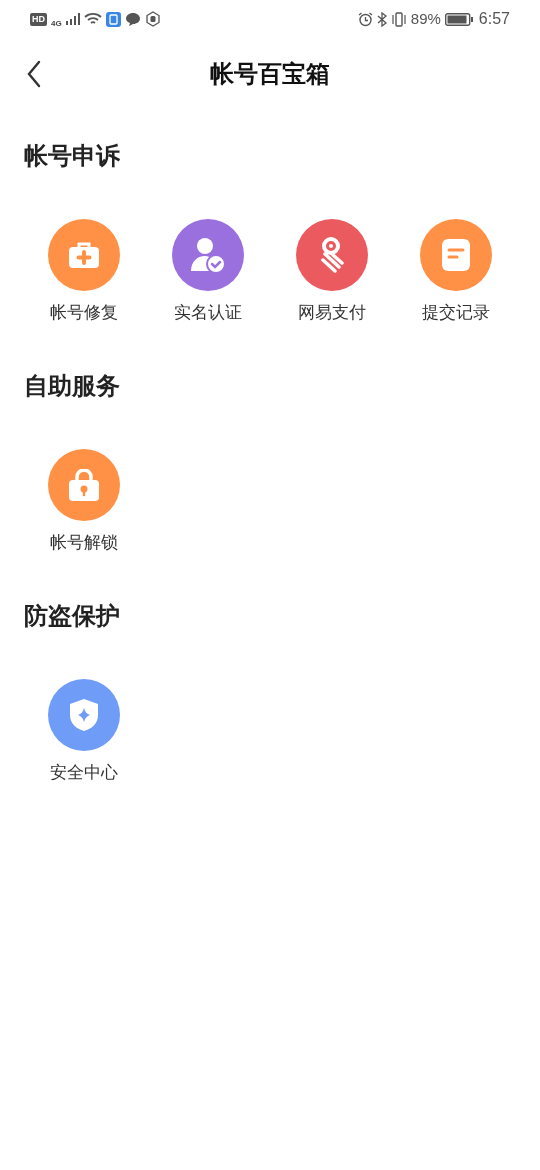 The height and width of the screenshot is (1170, 540). What do you see at coordinates (38, 19) in the screenshot?
I see `hd-icon: HD` at bounding box center [38, 19].